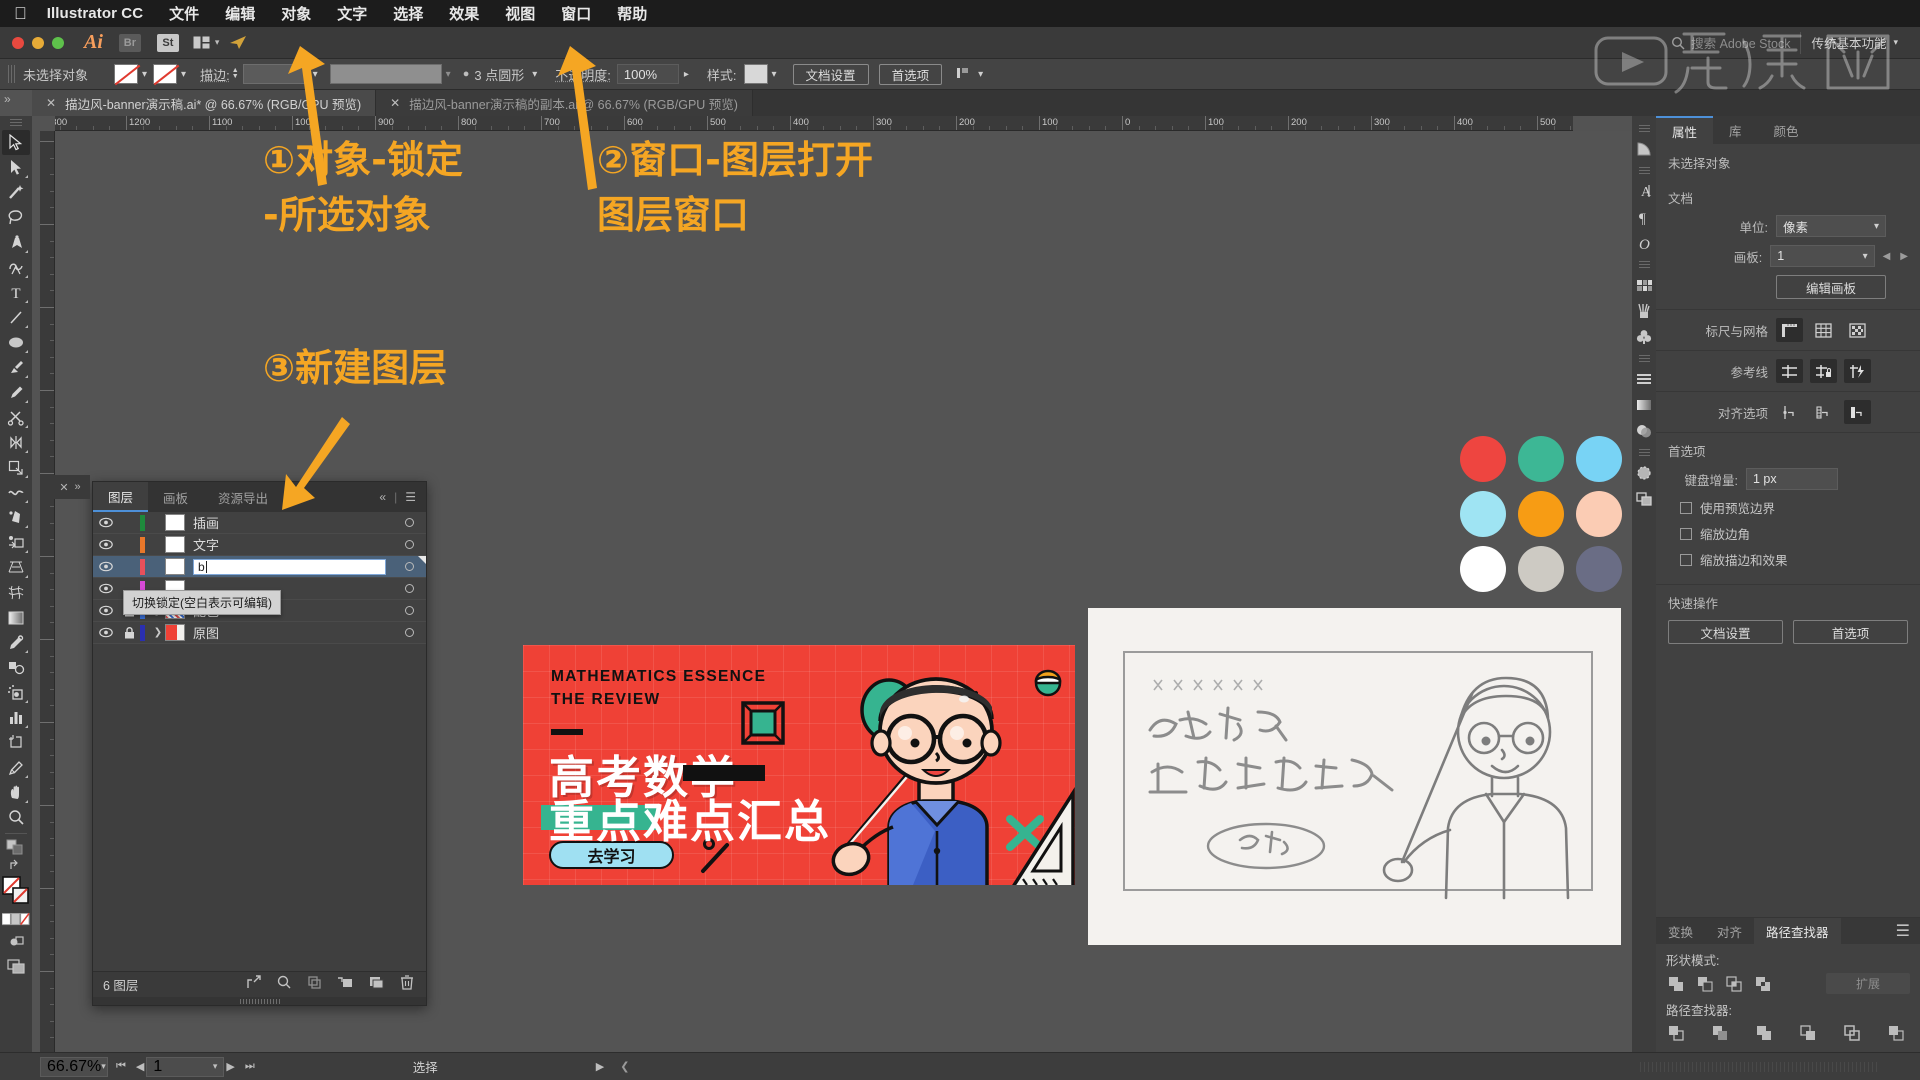  What do you see at coordinates (16, 317) in the screenshot?
I see `line-segment-tool-icon` at bounding box center [16, 317].